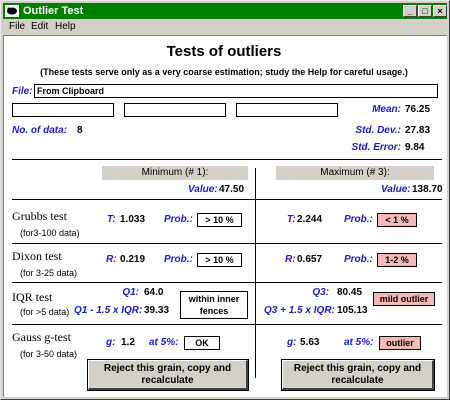  Describe the element at coordinates (39, 26) in the screenshot. I see `menu-edit: Edit` at that location.